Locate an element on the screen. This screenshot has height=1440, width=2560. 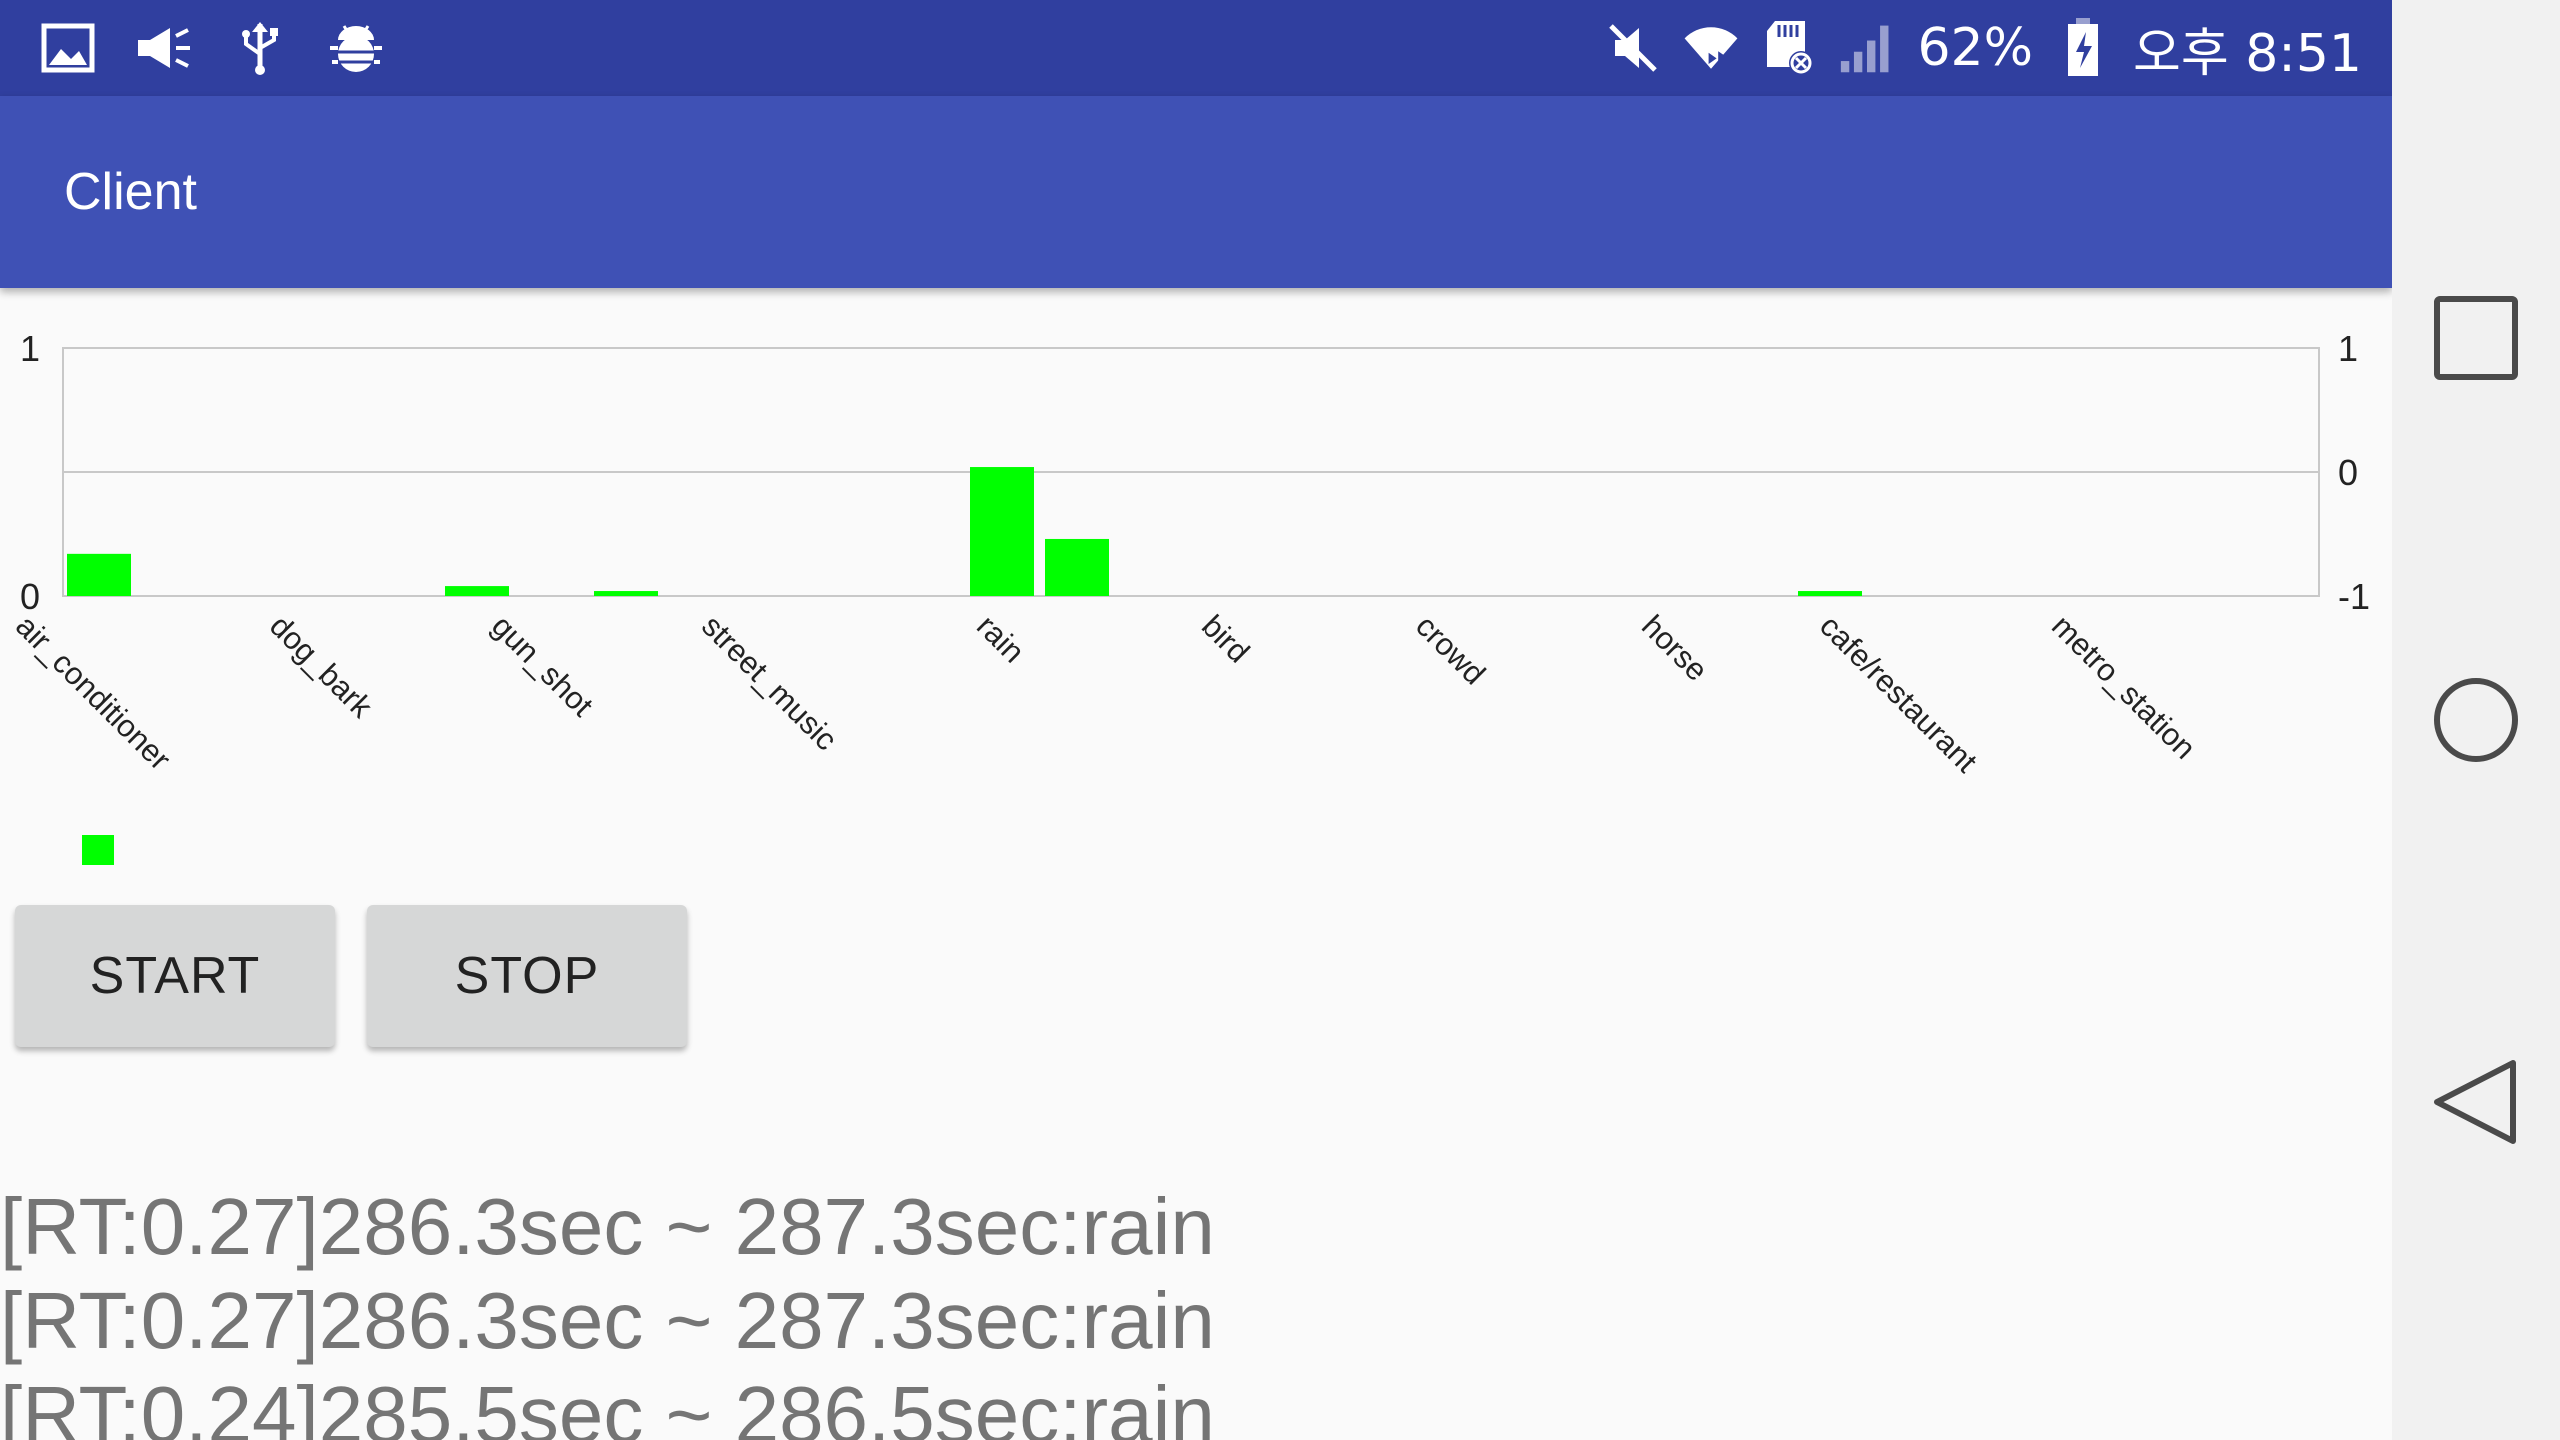
x-axis-tick-label: street_music is located at coordinates (769, 682).